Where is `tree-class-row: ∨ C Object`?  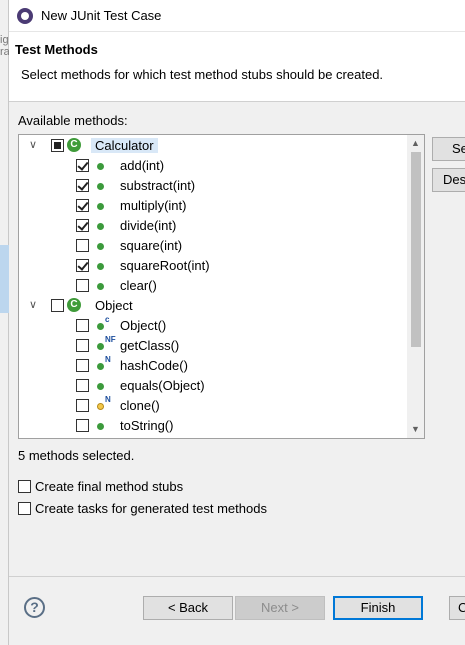
tree-class-row: ∨ C Object is located at coordinates (213, 306).